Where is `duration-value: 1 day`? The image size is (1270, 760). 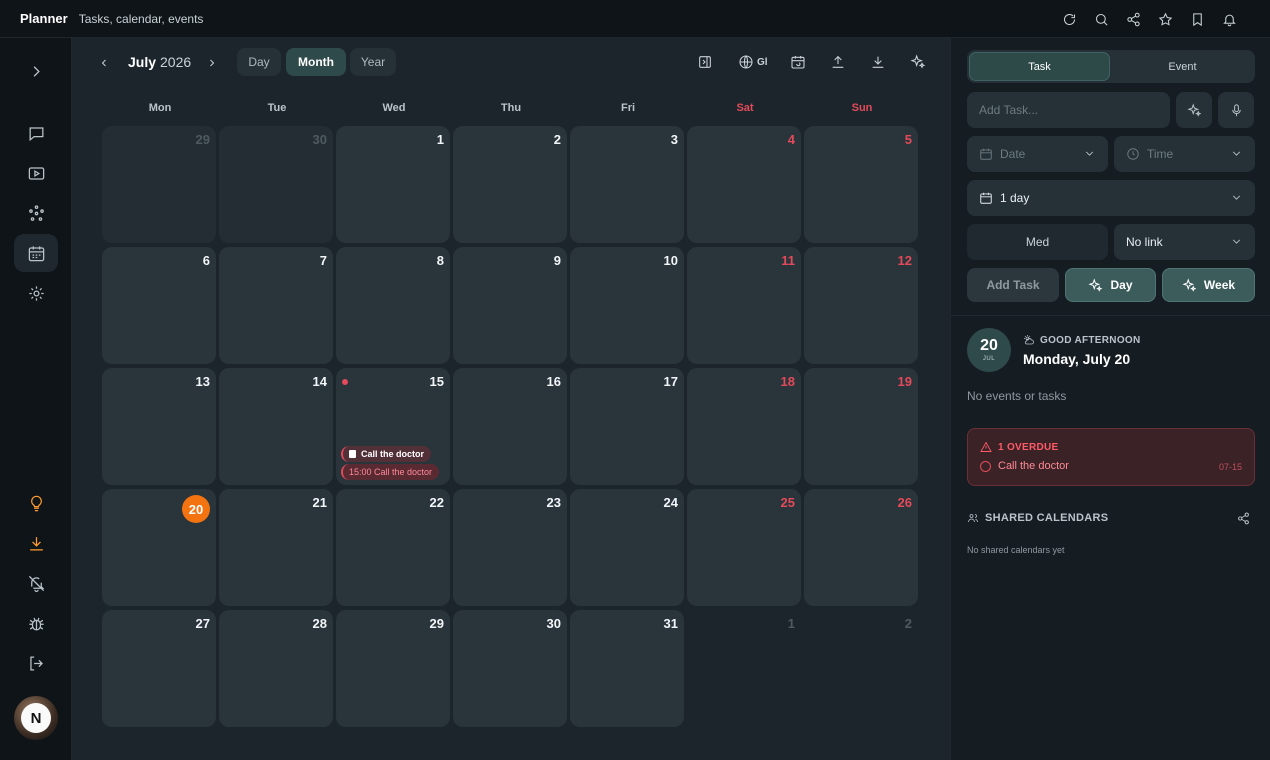
duration-value: 1 day is located at coordinates (1015, 198).